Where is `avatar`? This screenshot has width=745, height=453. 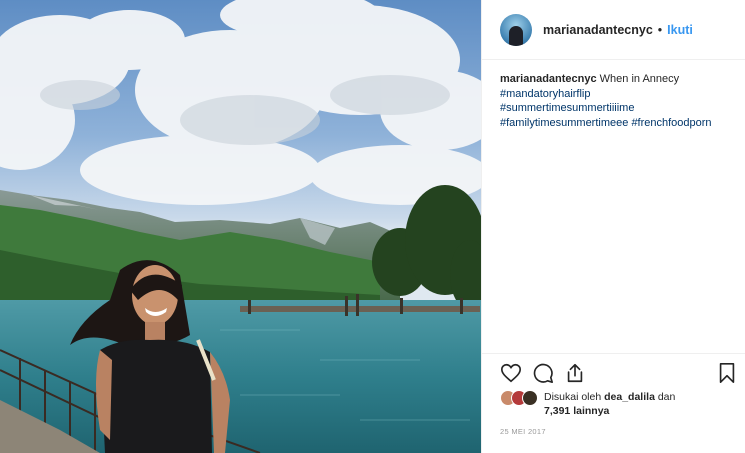 avatar is located at coordinates (516, 29).